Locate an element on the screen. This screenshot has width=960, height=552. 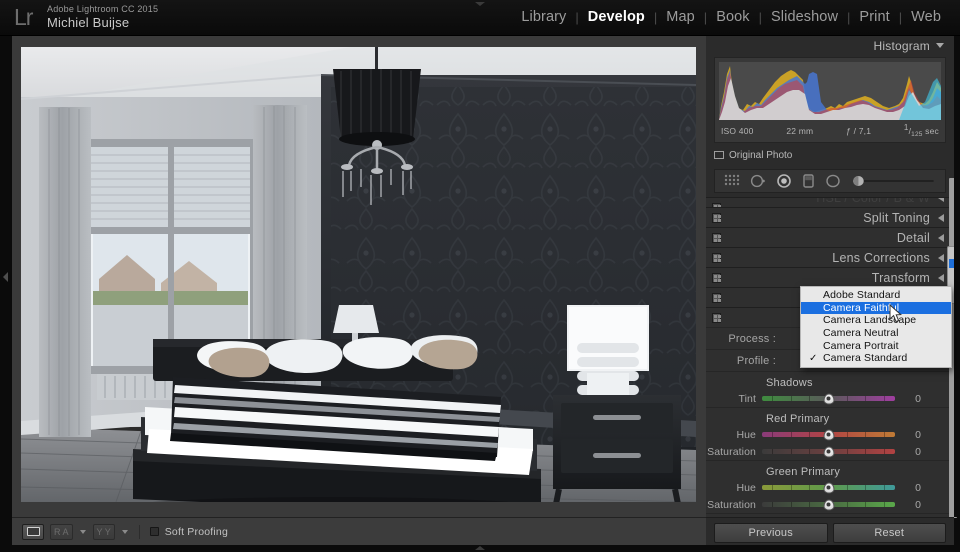
group-title: Green Primary is located at coordinates (803, 472).